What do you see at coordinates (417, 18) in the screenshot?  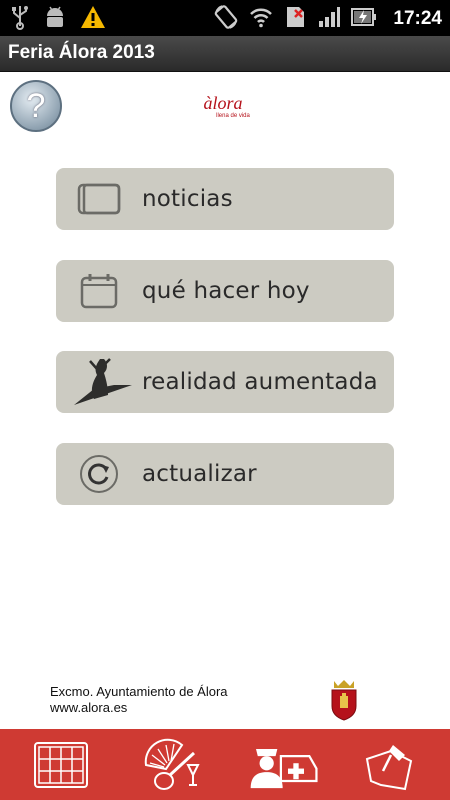 I see `clock: 17:24` at bounding box center [417, 18].